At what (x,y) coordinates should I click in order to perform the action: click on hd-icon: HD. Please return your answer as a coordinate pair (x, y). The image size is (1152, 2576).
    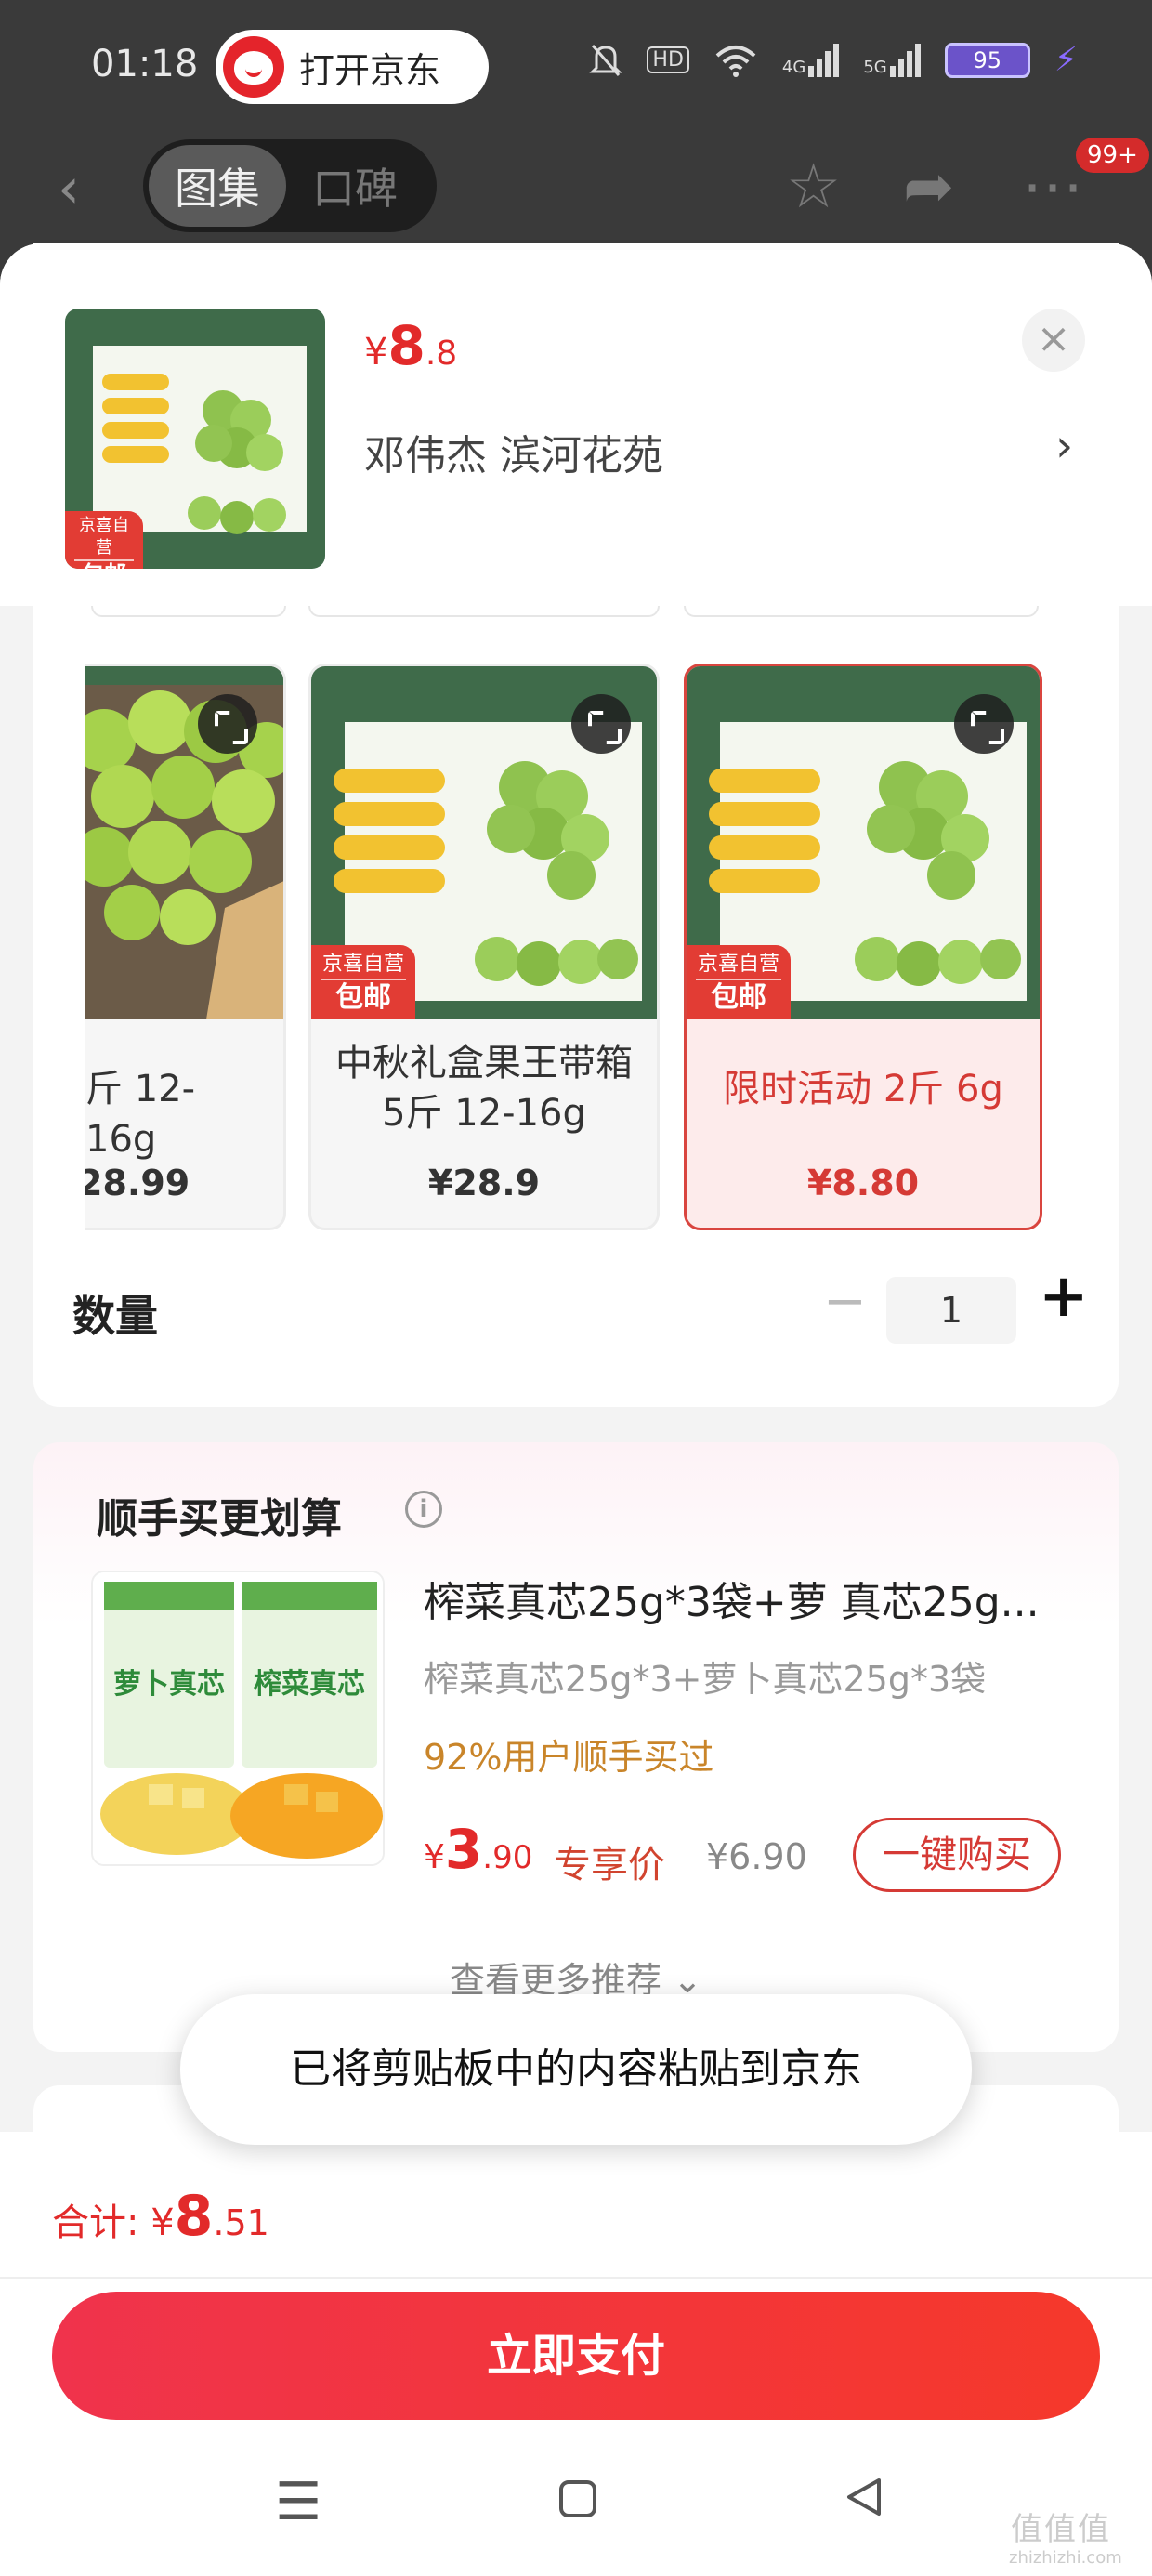
    Looking at the image, I should click on (668, 59).